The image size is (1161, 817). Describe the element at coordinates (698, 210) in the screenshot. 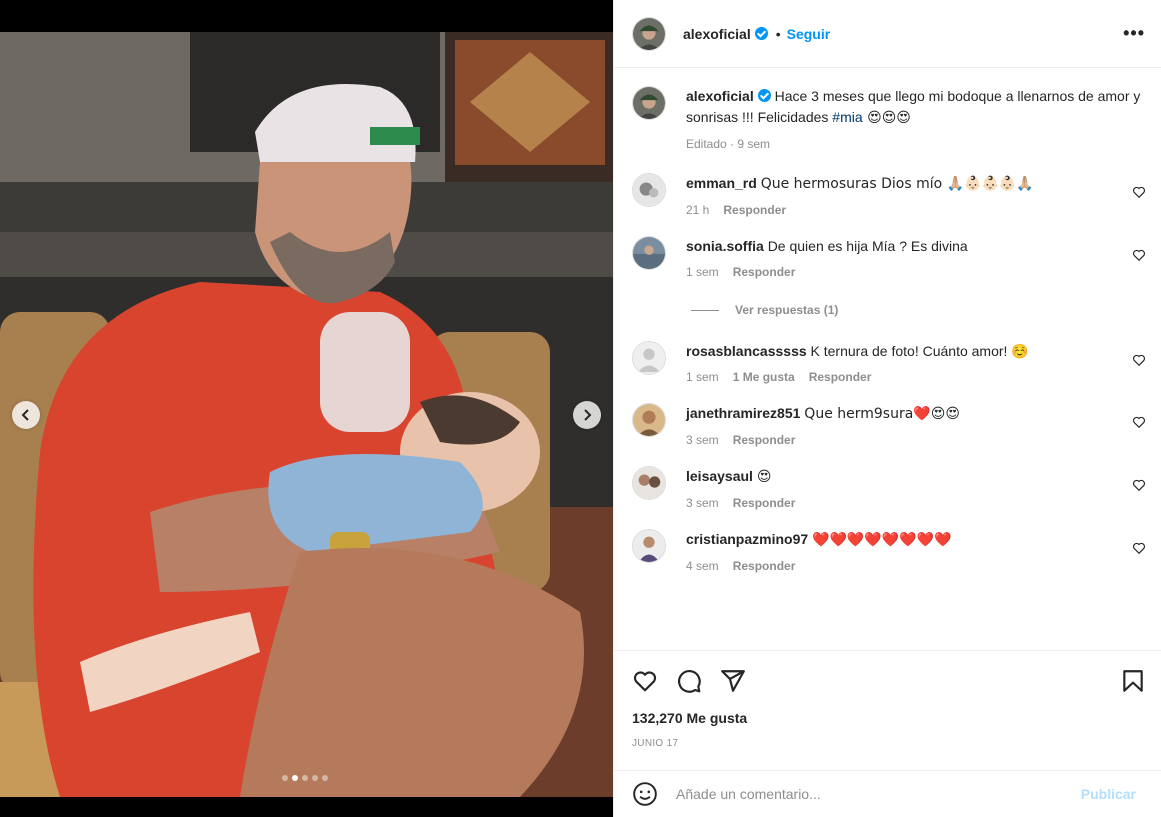

I see `comment-time: 21 h` at that location.